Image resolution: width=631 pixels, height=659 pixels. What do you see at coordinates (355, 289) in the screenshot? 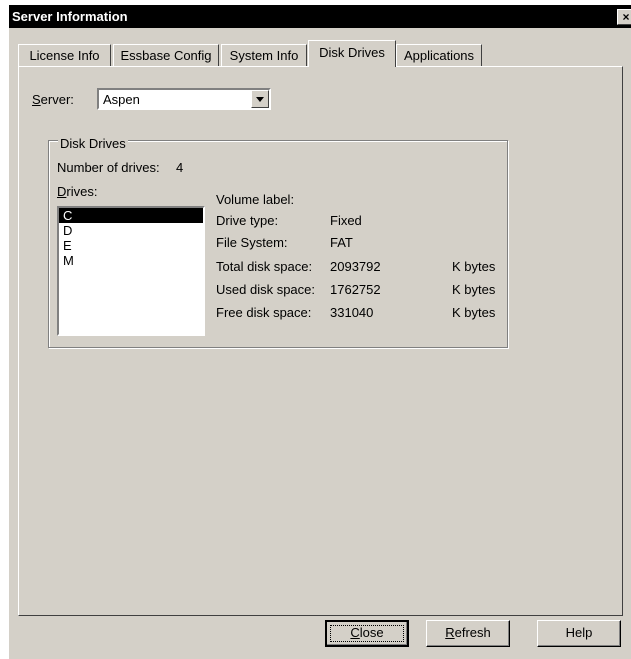
I see `used-disk-space-value: 1762752` at bounding box center [355, 289].